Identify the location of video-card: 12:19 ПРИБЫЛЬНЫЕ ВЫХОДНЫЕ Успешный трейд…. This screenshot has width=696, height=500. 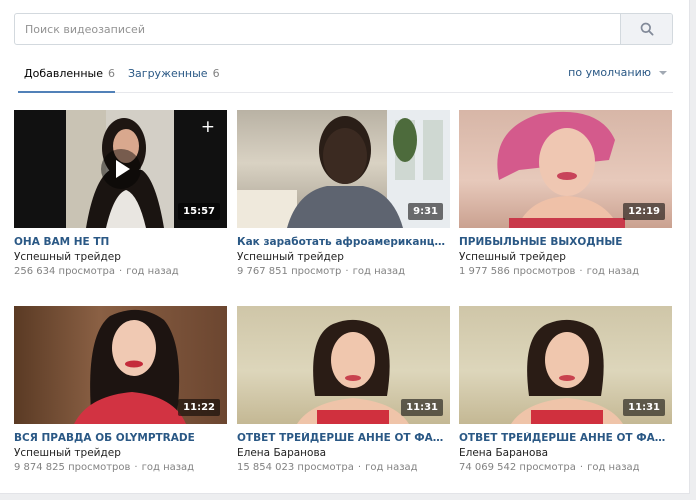
(565, 193).